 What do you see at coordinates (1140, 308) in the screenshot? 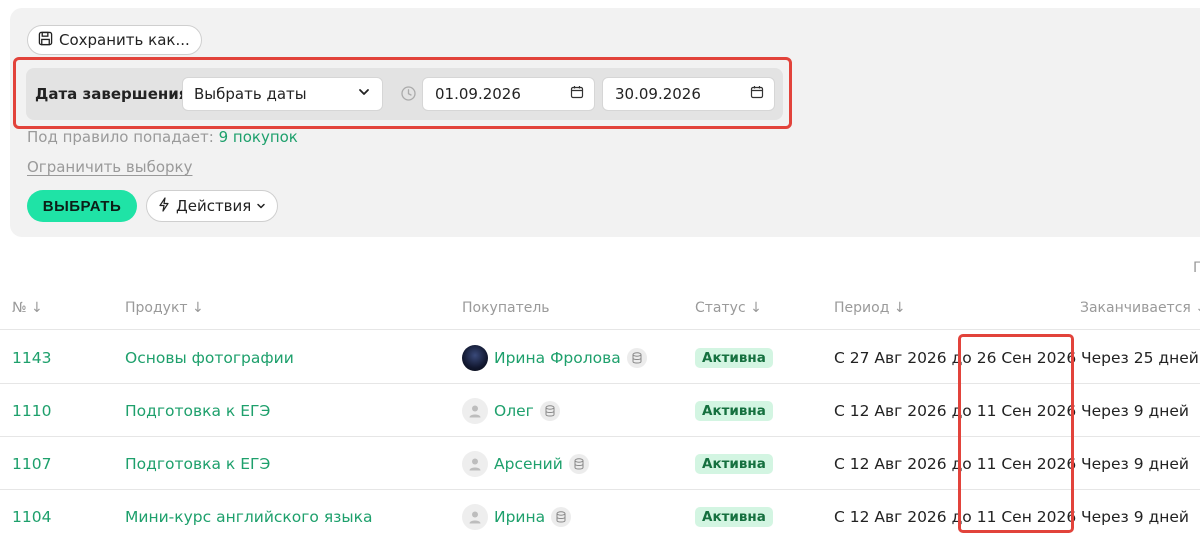
I see `column-header-ends: Заканчивается ↓` at bounding box center [1140, 308].